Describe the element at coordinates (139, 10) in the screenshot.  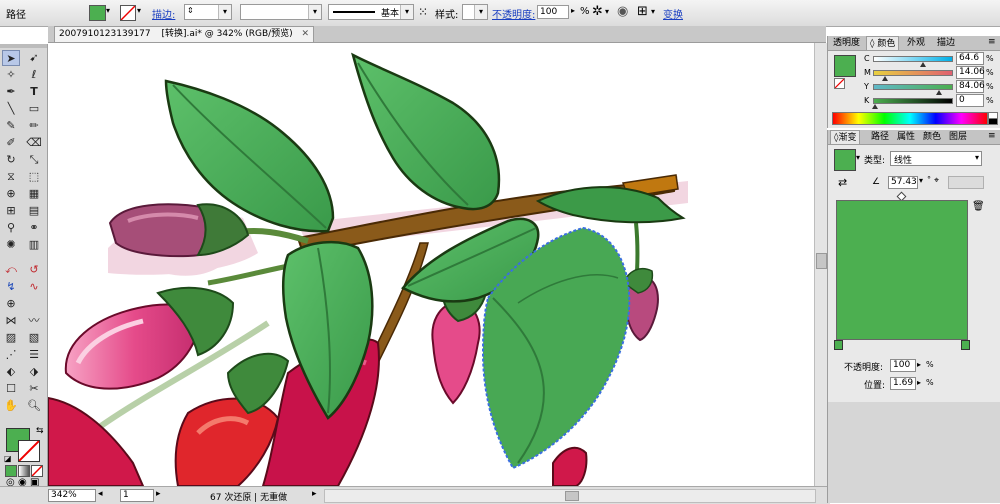
I see `stroke-dropdown-arrow-icon: ▾` at that location.